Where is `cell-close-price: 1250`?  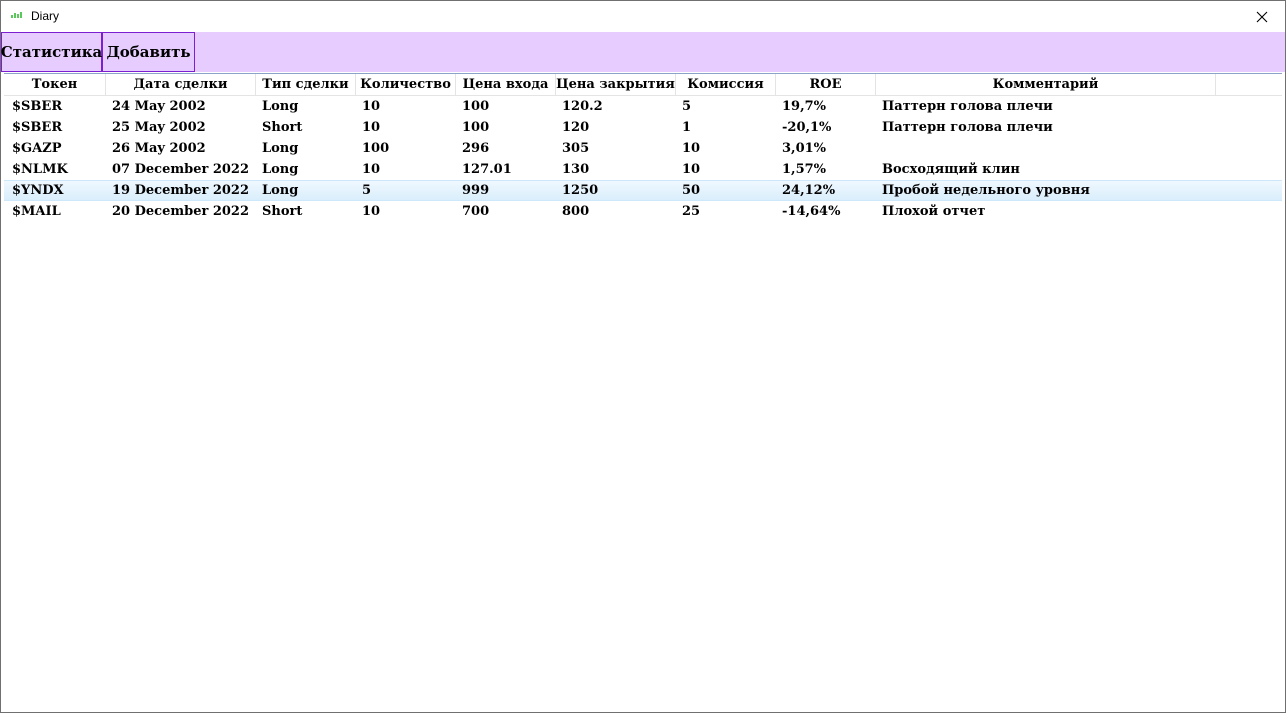 cell-close-price: 1250 is located at coordinates (580, 190).